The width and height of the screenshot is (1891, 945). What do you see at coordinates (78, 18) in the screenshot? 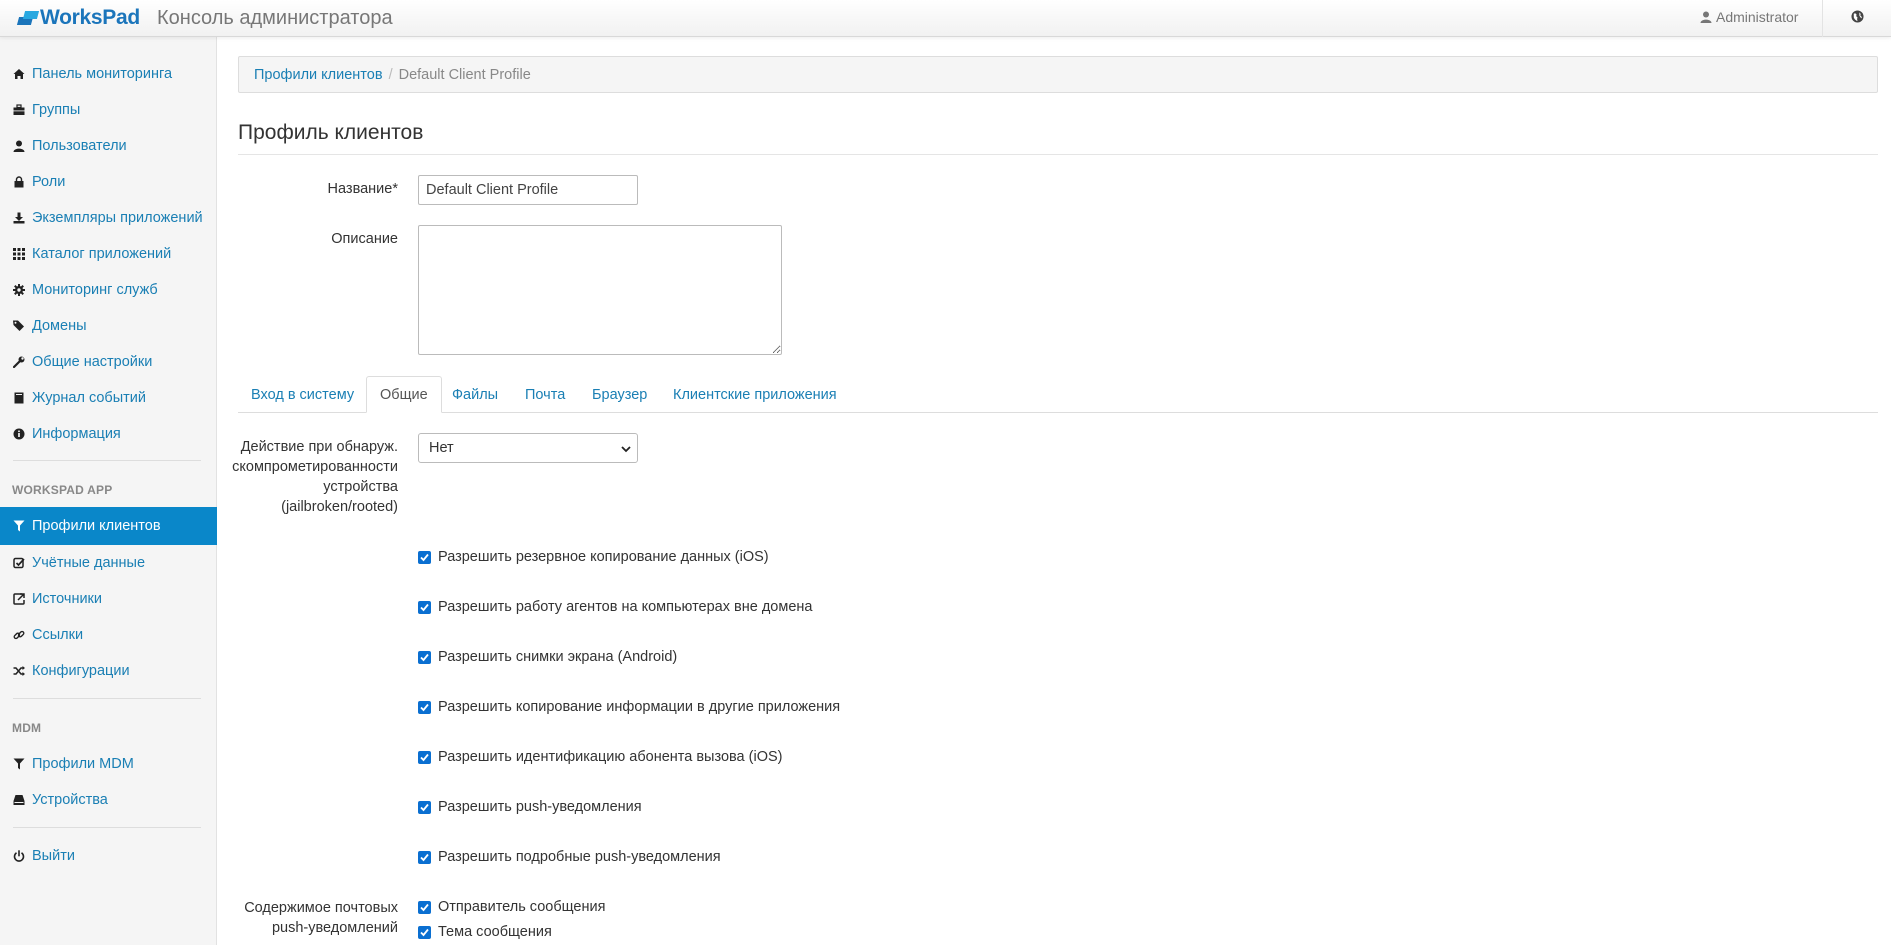
I see `workspad-logo: WorksPad` at bounding box center [78, 18].